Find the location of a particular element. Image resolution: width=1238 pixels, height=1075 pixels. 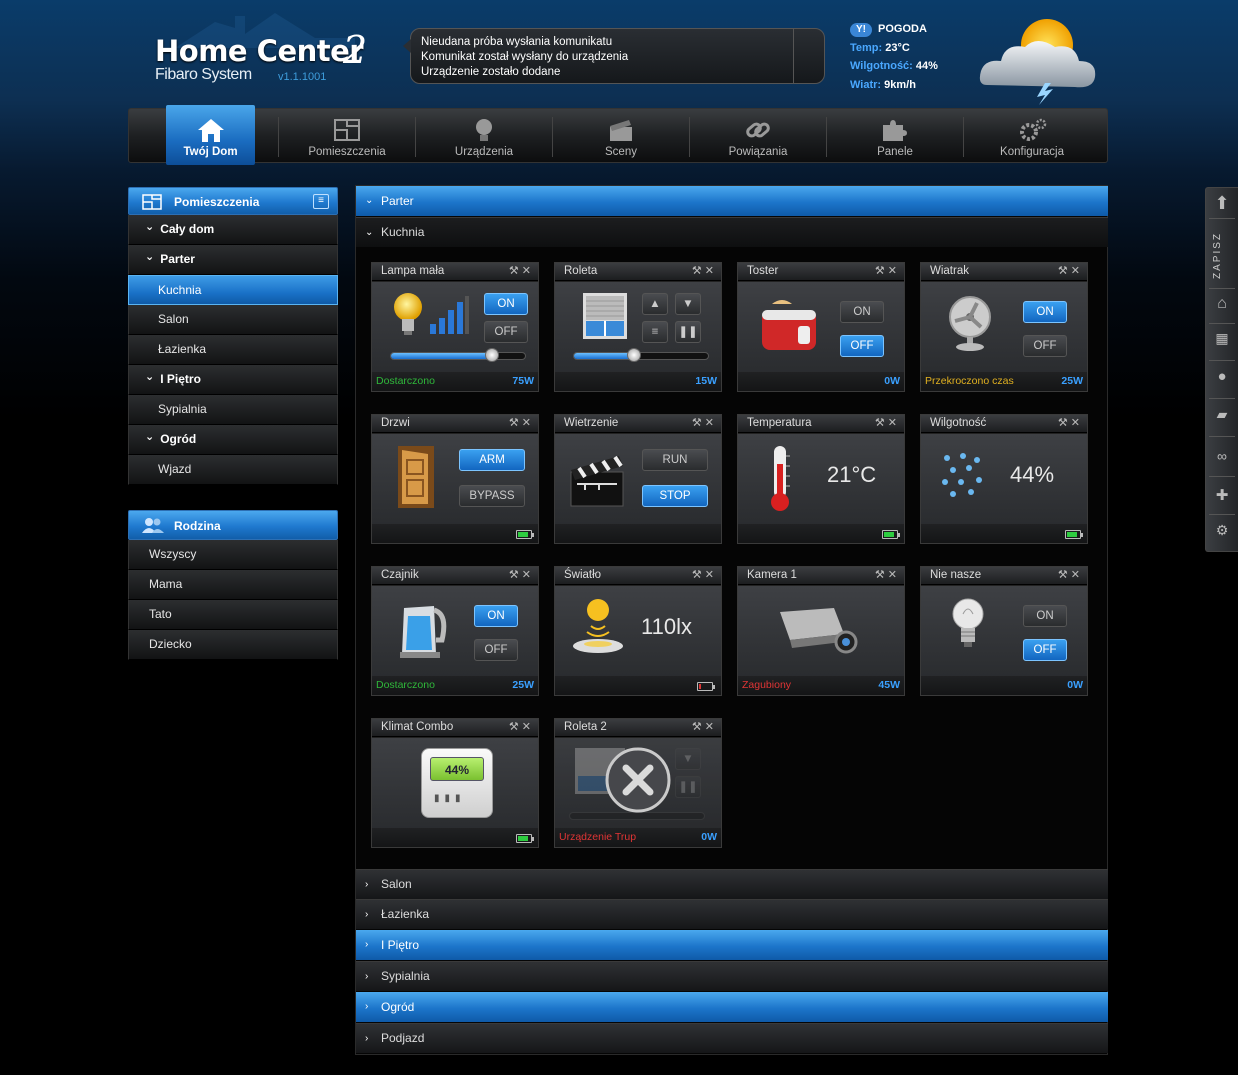

rooms-icon: ▦ is located at coordinates (1222, 338).